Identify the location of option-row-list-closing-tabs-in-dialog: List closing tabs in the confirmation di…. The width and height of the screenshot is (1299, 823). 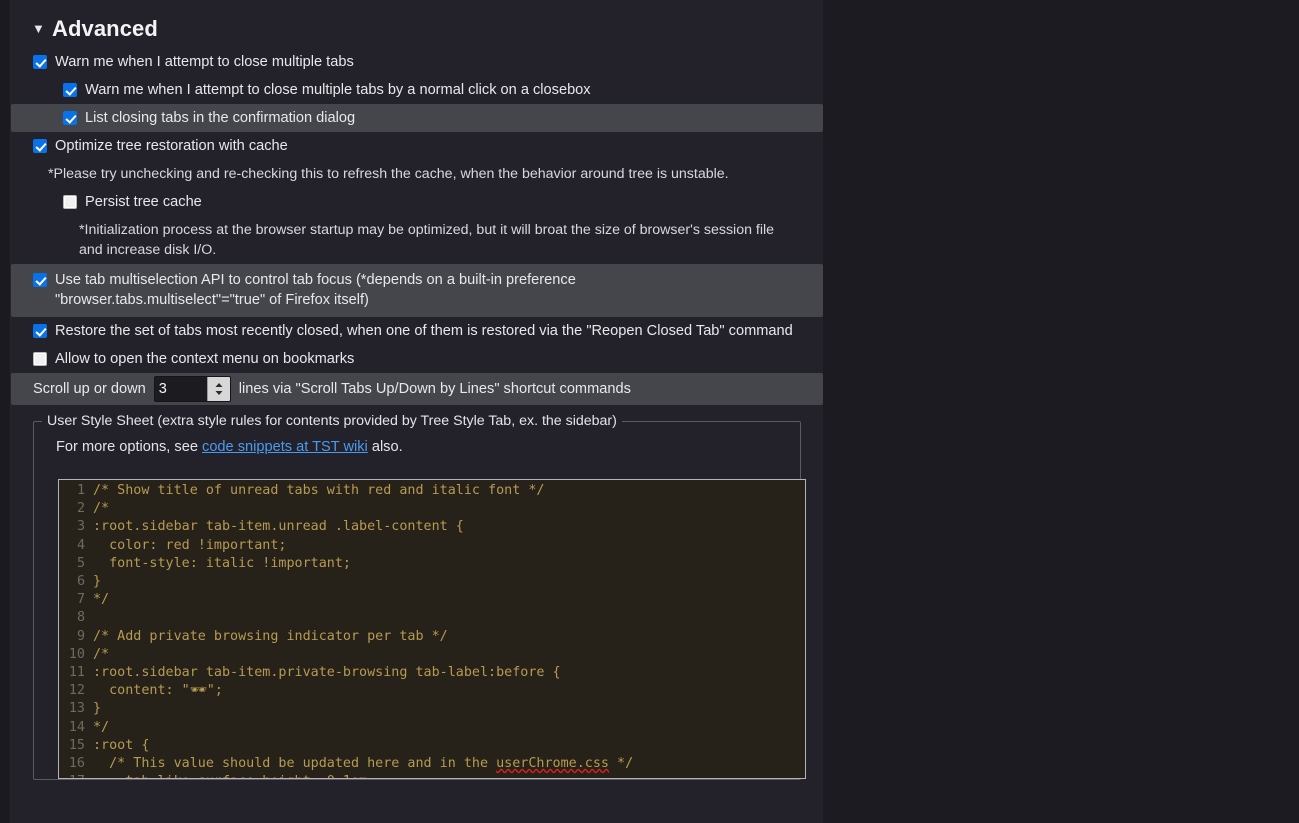
(417, 118).